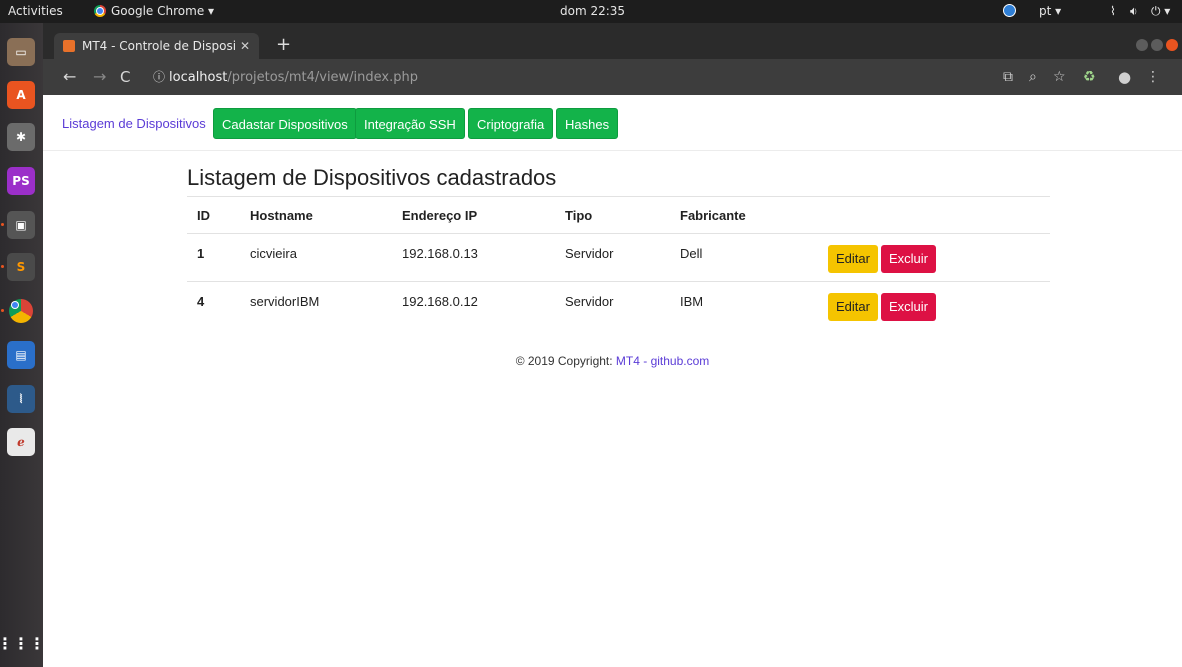 This screenshot has height=667, width=1182. What do you see at coordinates (22, 643) in the screenshot?
I see `show-apps-icon: ⋮⋮⋮` at bounding box center [22, 643].